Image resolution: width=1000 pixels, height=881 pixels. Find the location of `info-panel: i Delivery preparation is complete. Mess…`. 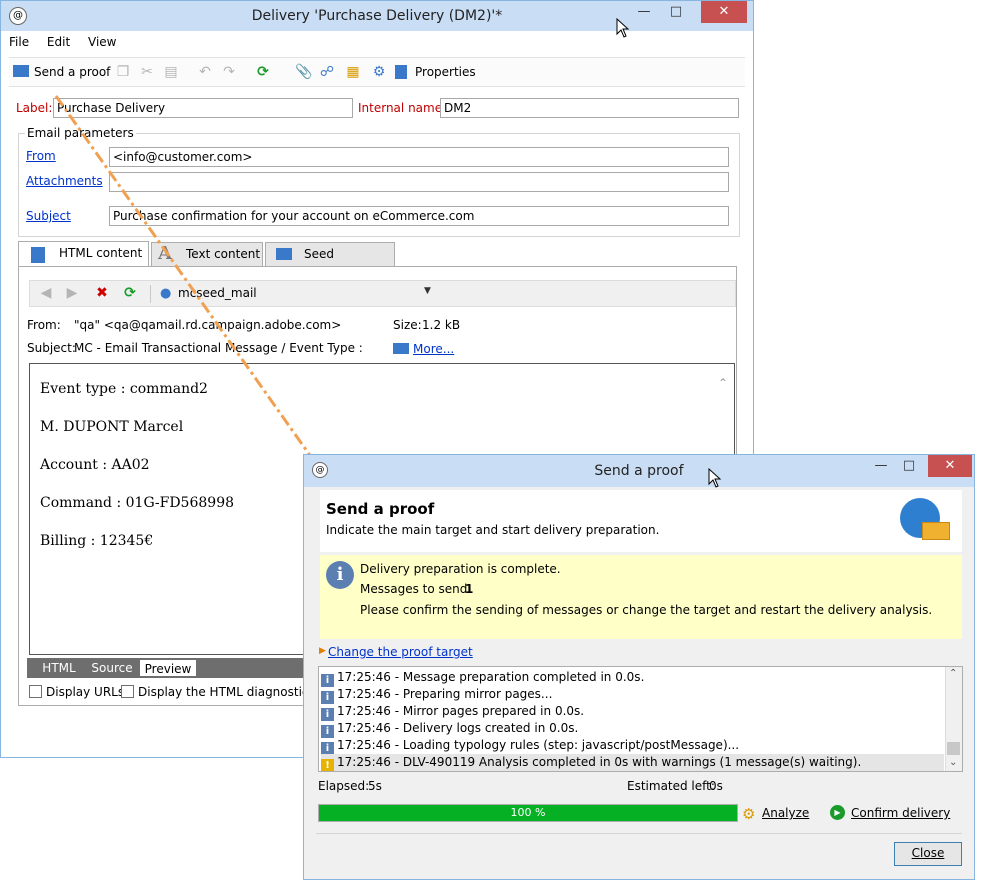

info-panel: i Delivery preparation is complete. Mess… is located at coordinates (641, 597).